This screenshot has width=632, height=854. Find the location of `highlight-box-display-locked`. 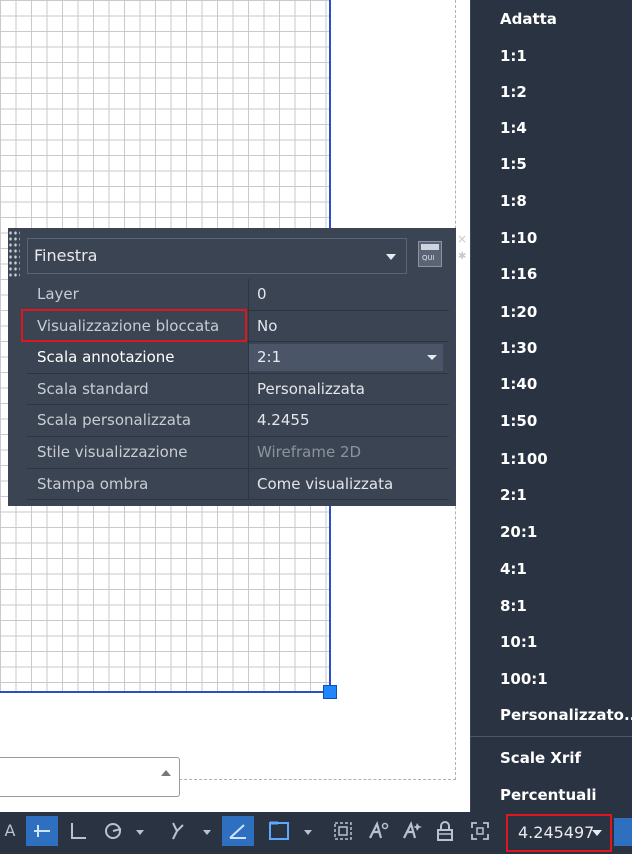

highlight-box-display-locked is located at coordinates (134, 325).